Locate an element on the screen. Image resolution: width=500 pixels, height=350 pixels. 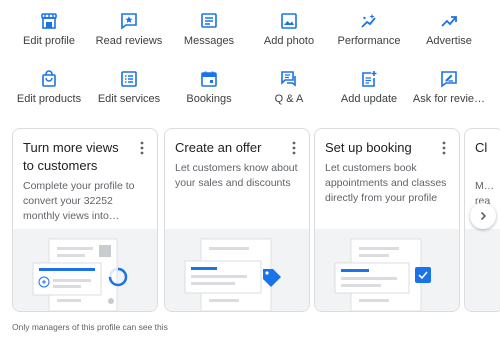
list-icon is located at coordinates (129, 79).